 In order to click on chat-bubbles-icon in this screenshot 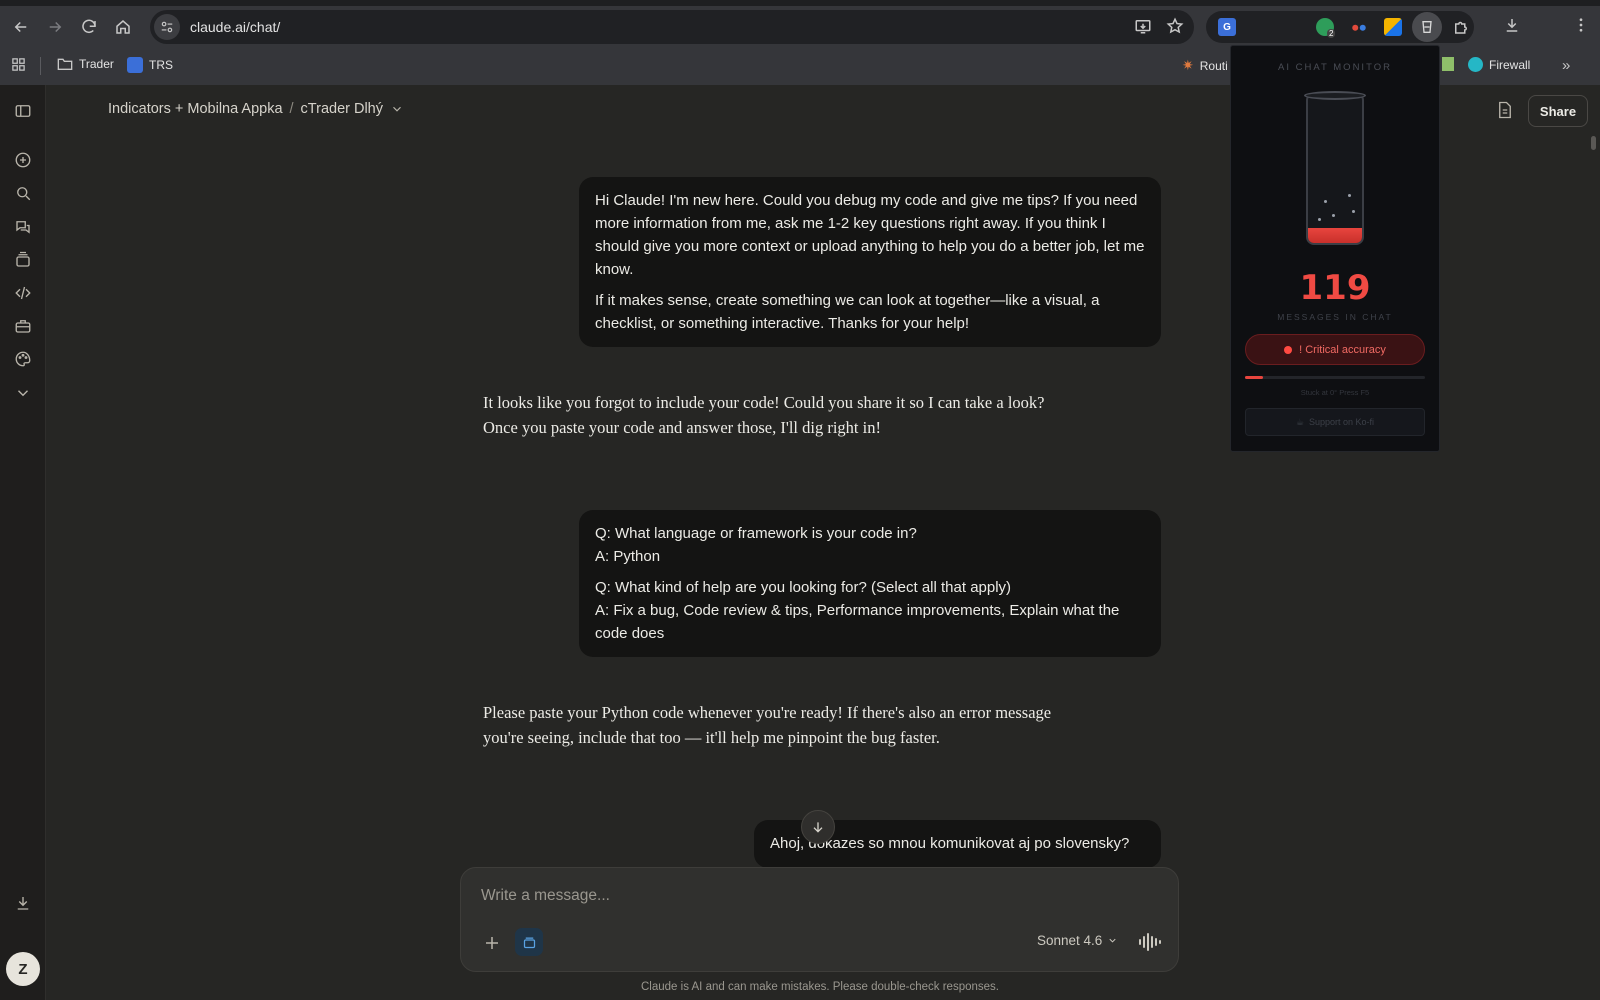, I will do `click(23, 227)`.